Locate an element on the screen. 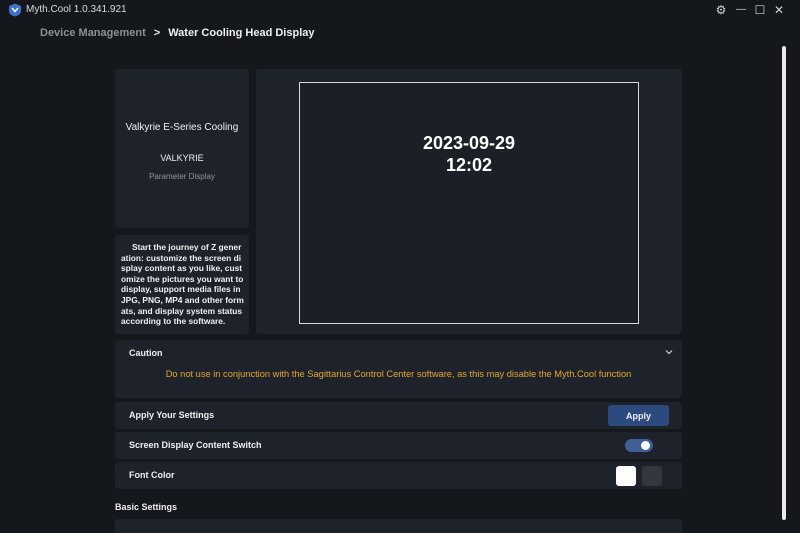 The height and width of the screenshot is (533, 800). app-title: Myth.Cool 1.0.341.921 is located at coordinates (76, 9).